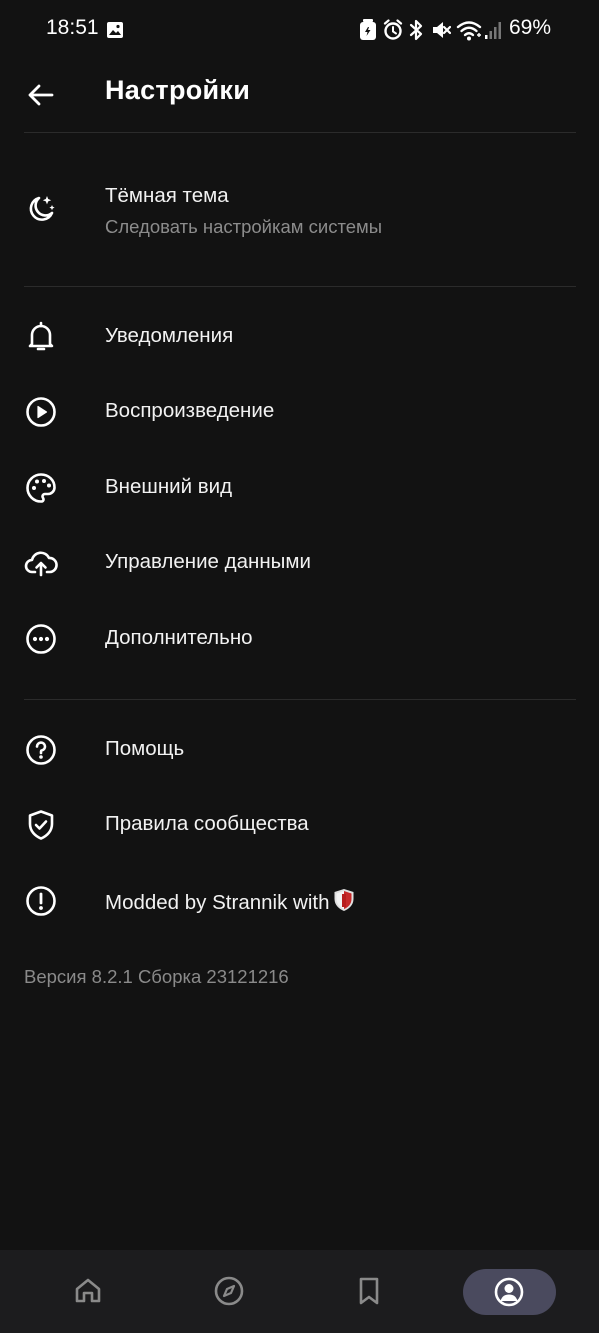  I want to click on settings-item-subtitle: Следовать настройкам системы, so click(244, 226).